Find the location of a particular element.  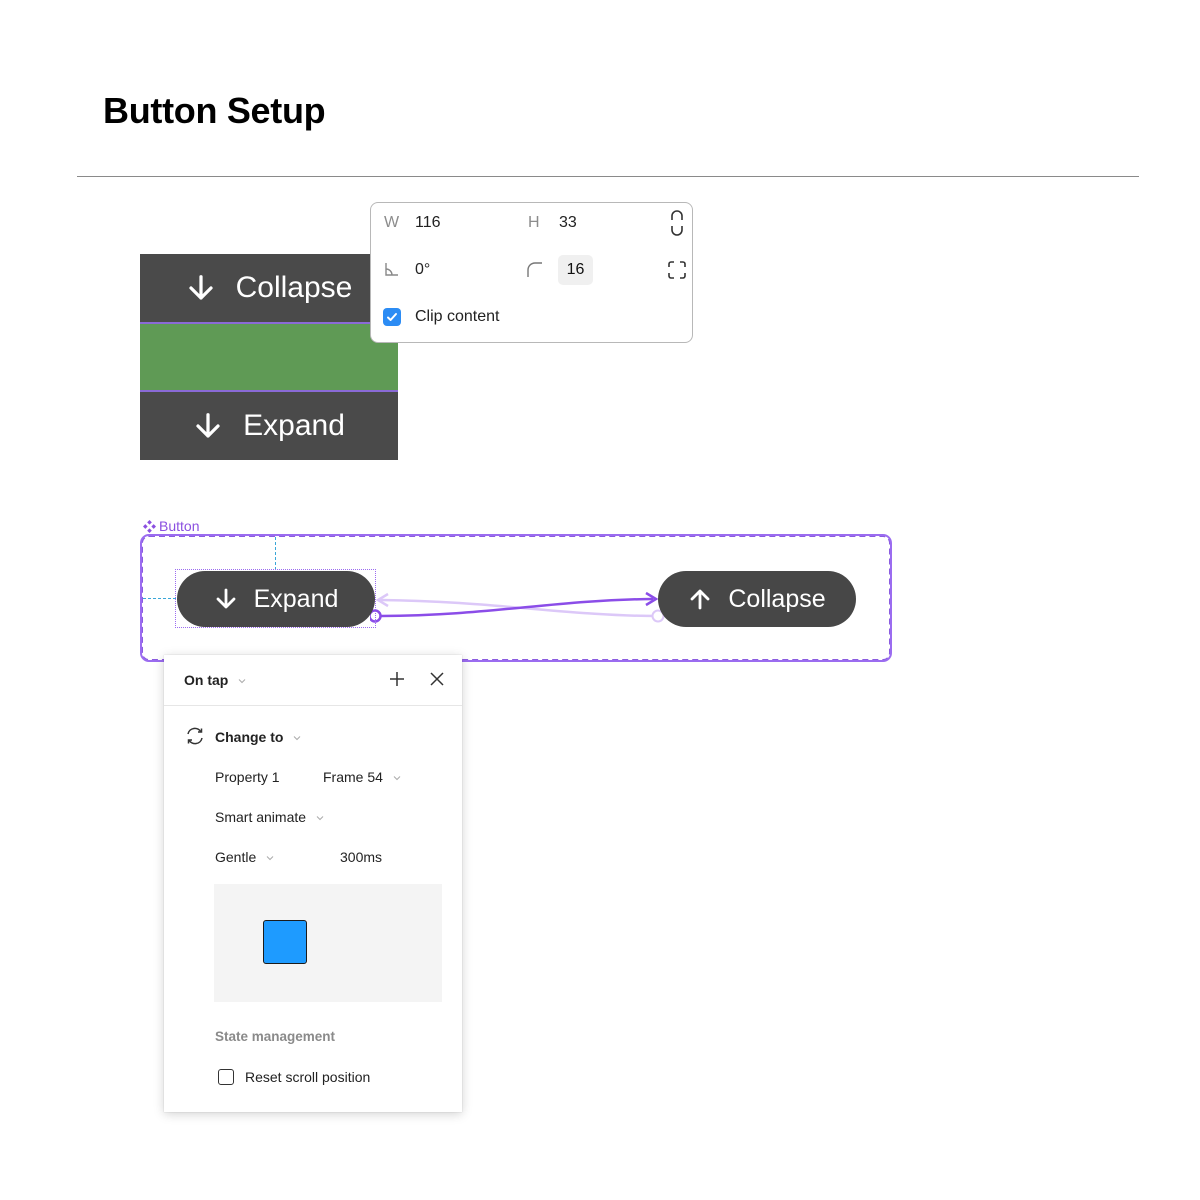

width-input: 116 is located at coordinates (428, 223).